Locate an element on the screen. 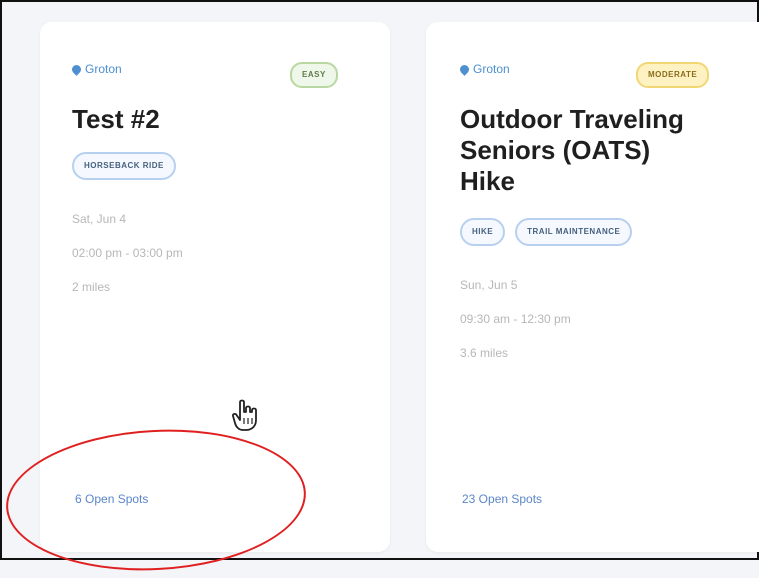 Image resolution: width=759 pixels, height=578 pixels. event-title: Test #2 is located at coordinates (116, 119).